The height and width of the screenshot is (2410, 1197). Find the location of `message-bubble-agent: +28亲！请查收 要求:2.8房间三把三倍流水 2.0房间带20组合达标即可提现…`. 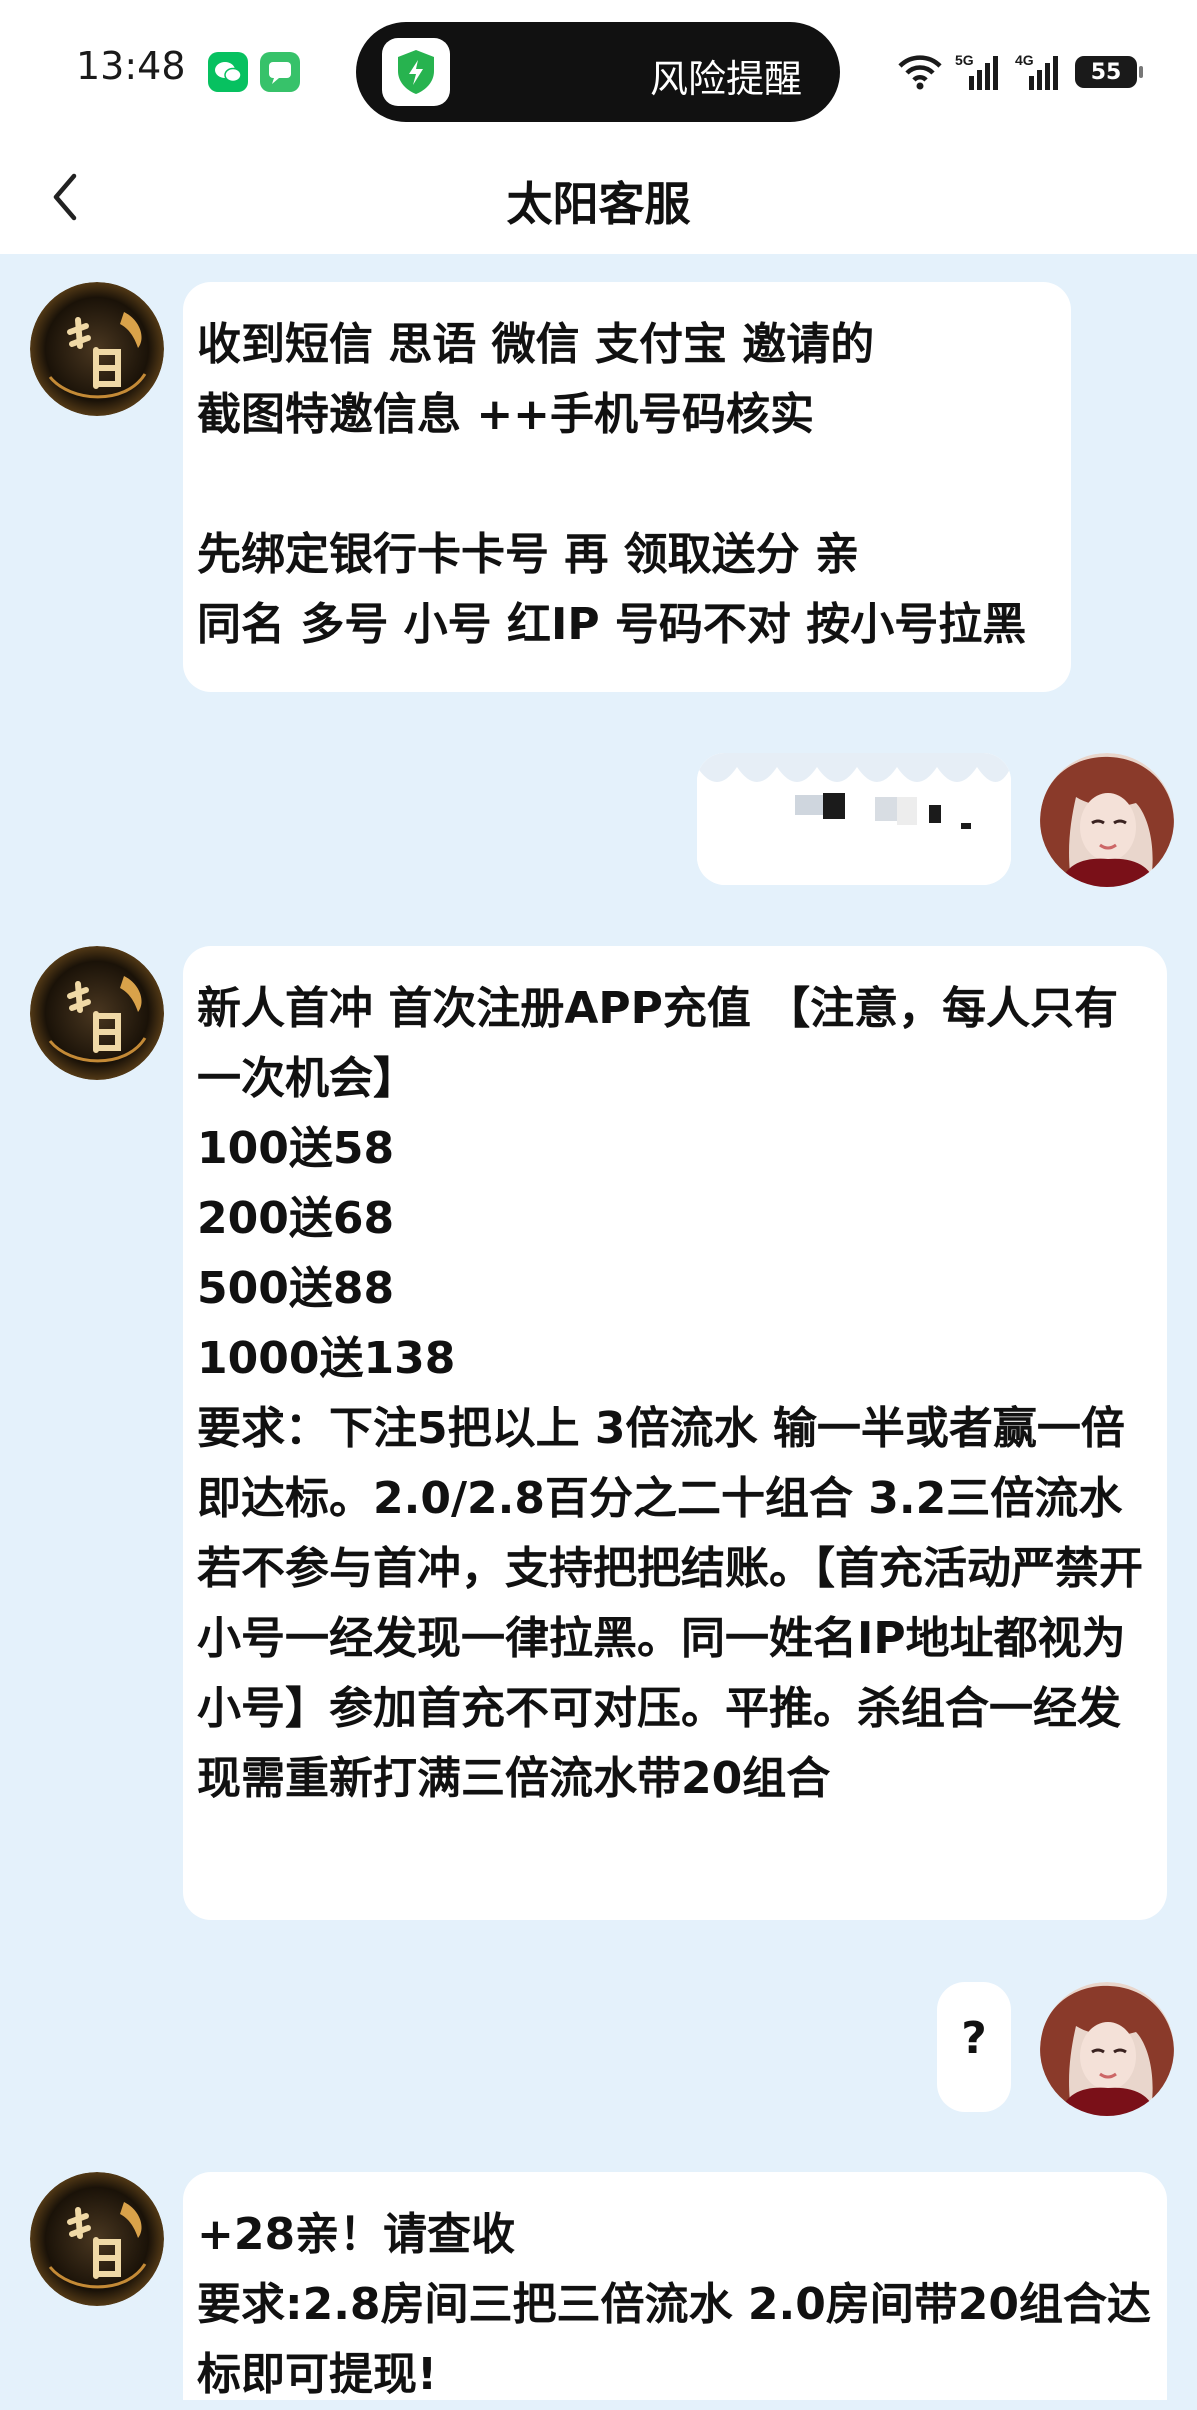

message-bubble-agent: +28亲！请查收 要求:2.8房间三把三倍流水 2.0房间带20组合达标即可提现… is located at coordinates (675, 2286).